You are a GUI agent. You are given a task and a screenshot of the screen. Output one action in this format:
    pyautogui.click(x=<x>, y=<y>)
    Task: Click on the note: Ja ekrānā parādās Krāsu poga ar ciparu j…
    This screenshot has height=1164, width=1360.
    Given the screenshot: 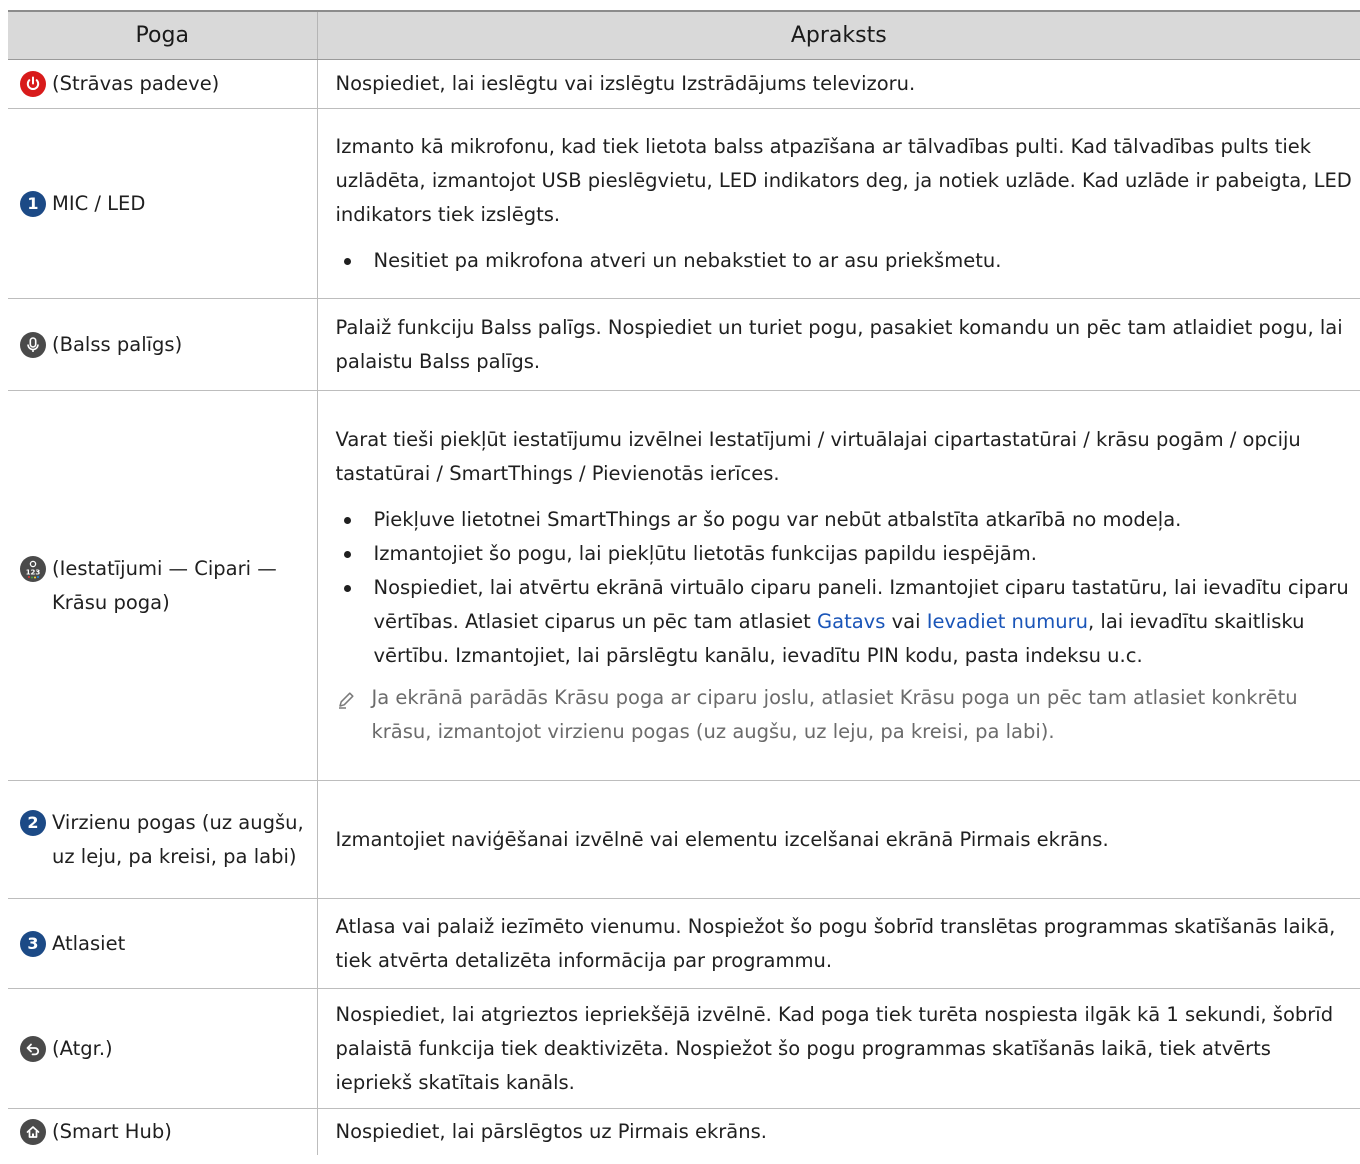 What is the action you would take?
    pyautogui.click(x=844, y=715)
    